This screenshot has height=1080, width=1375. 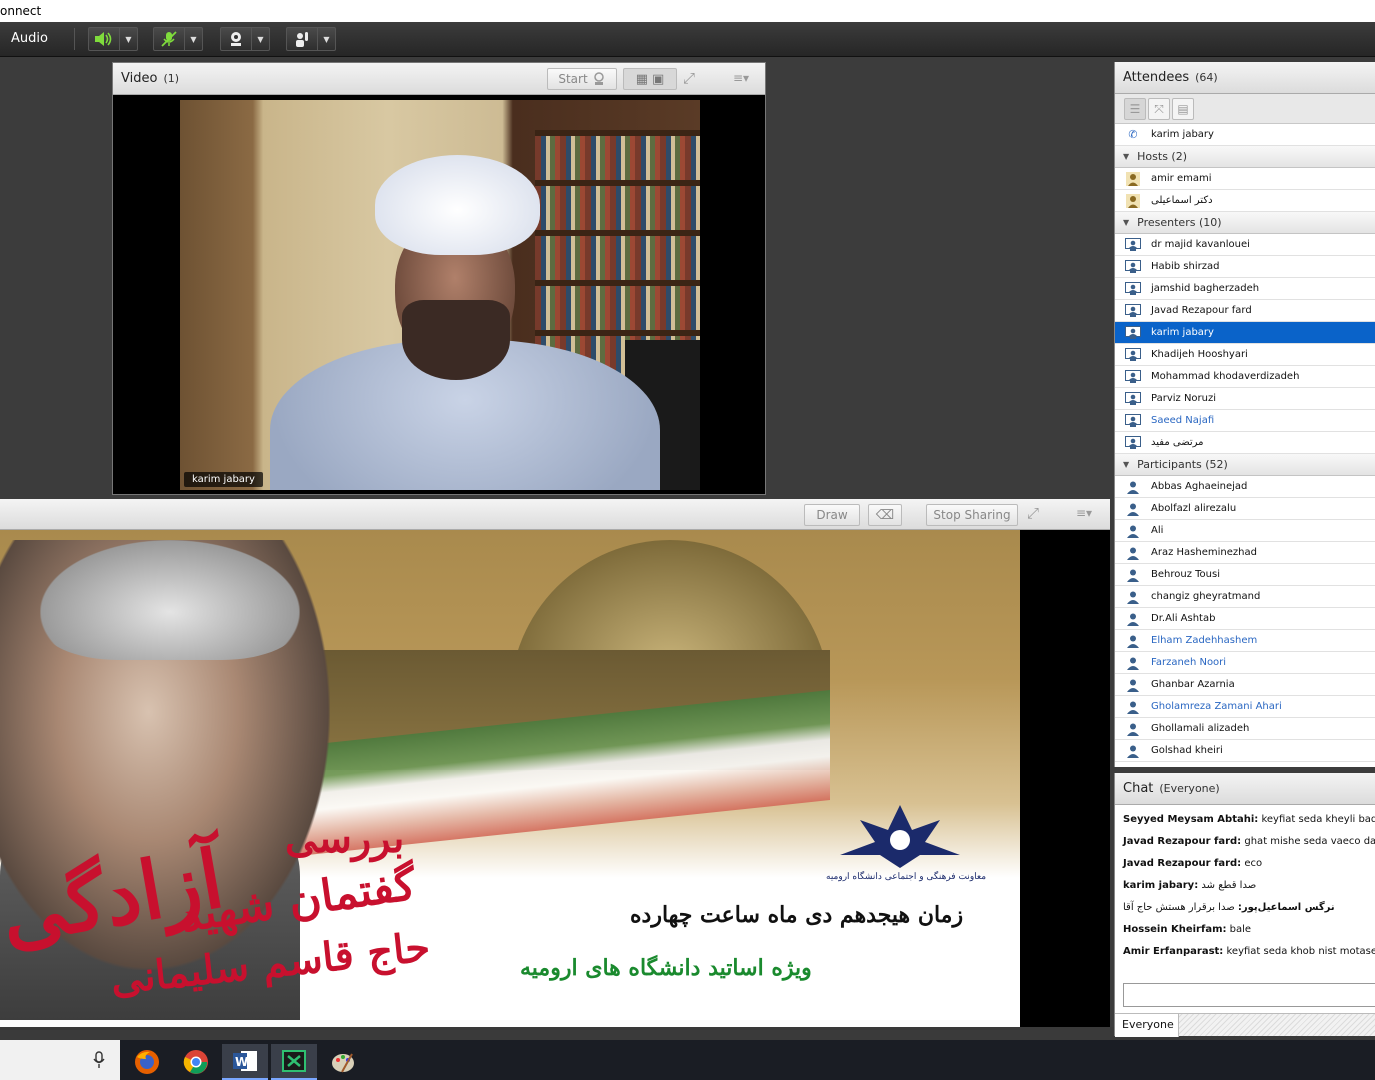 I want to click on chat-sender: نرگس اسماعیل‌پور:, so click(x=1286, y=907).